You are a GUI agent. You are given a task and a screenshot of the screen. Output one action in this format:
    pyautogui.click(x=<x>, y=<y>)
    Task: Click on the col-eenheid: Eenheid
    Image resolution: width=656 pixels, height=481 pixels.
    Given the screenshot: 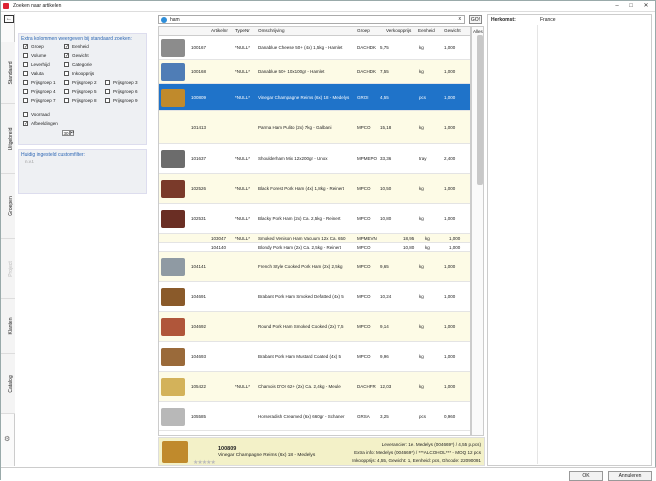 What is the action you would take?
    pyautogui.click(x=426, y=30)
    